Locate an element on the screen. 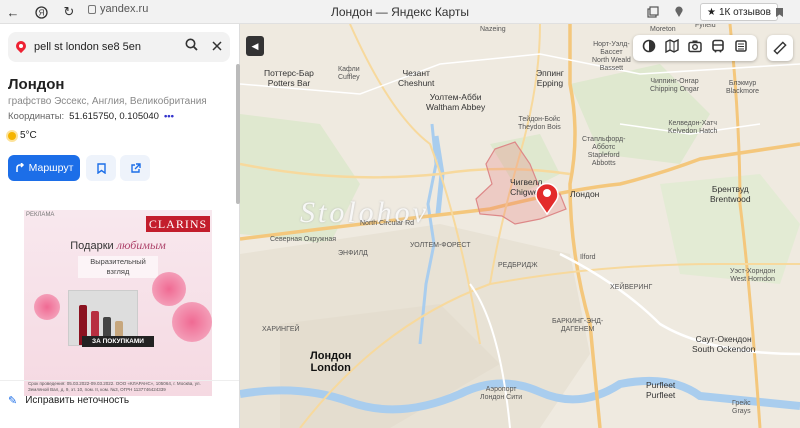 Image resolution: width=800 pixels, height=428 pixels. ad-brand: CLARINS is located at coordinates (178, 224).